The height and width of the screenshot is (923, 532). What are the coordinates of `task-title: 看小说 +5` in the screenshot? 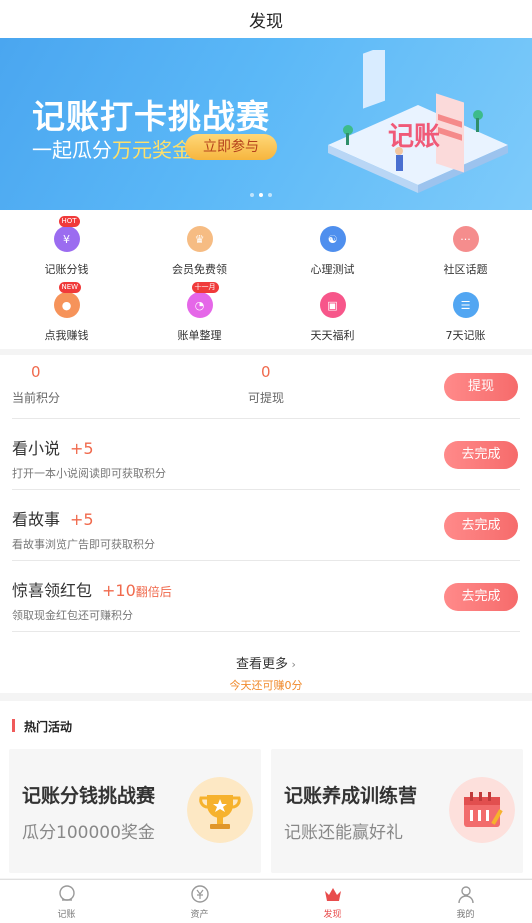 It's located at (53, 448).